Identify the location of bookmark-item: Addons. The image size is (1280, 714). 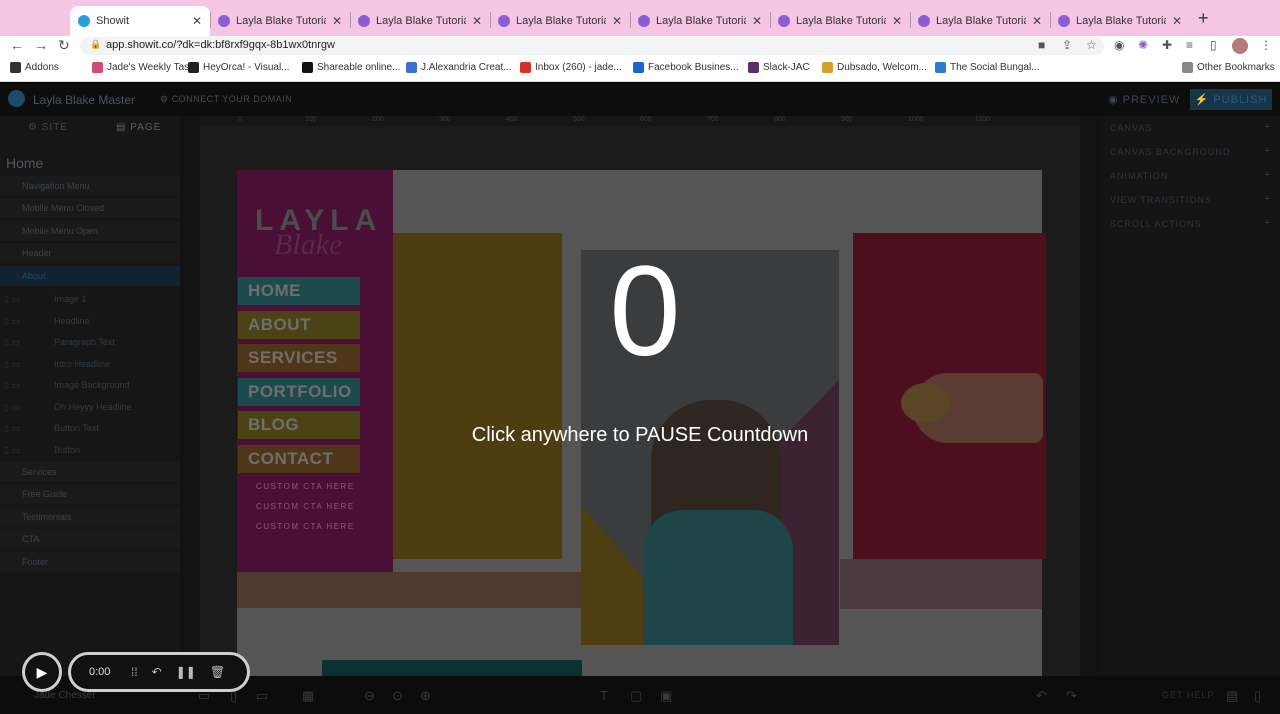
(34, 67).